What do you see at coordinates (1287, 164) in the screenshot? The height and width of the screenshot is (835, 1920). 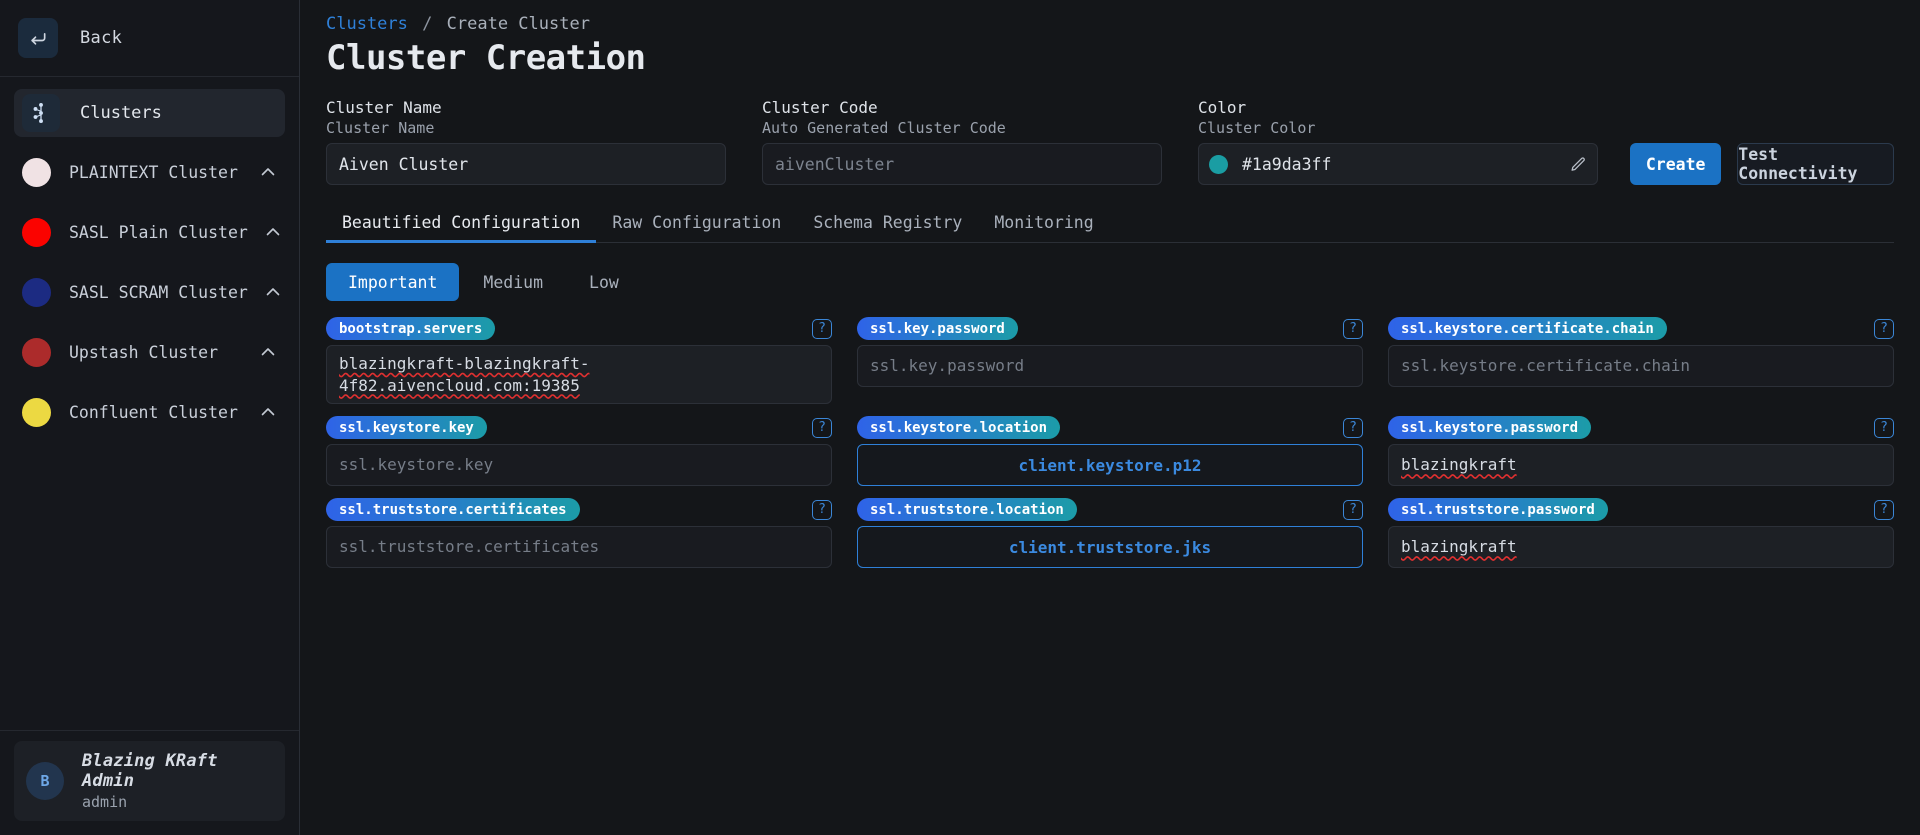 I see `color-value: #1a9da3ff` at bounding box center [1287, 164].